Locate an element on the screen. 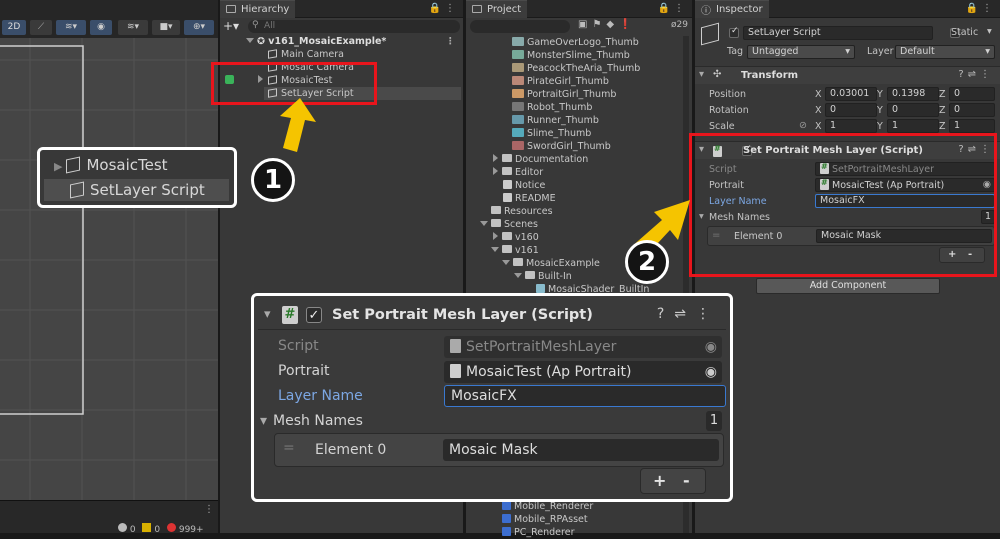 This screenshot has width=1000, height=539. arrow-1-icon is located at coordinates (298, 125).